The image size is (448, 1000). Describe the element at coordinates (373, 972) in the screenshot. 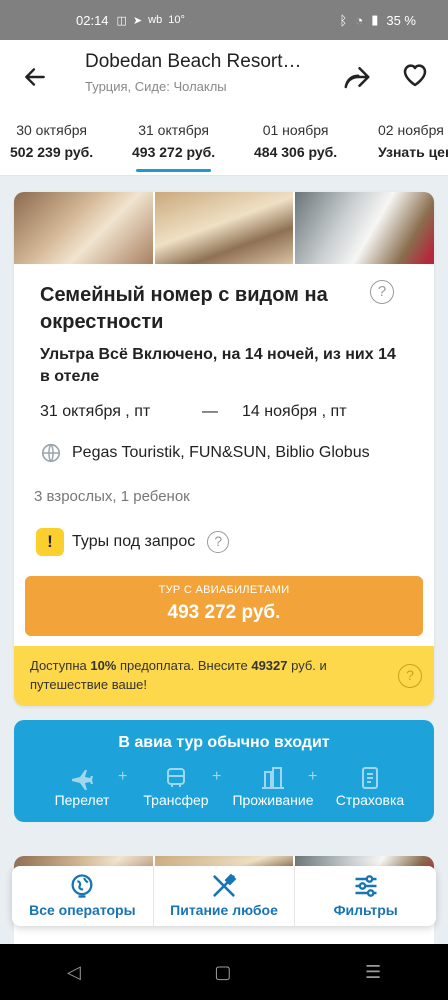

I see `nav-recents-icon: ☰` at that location.